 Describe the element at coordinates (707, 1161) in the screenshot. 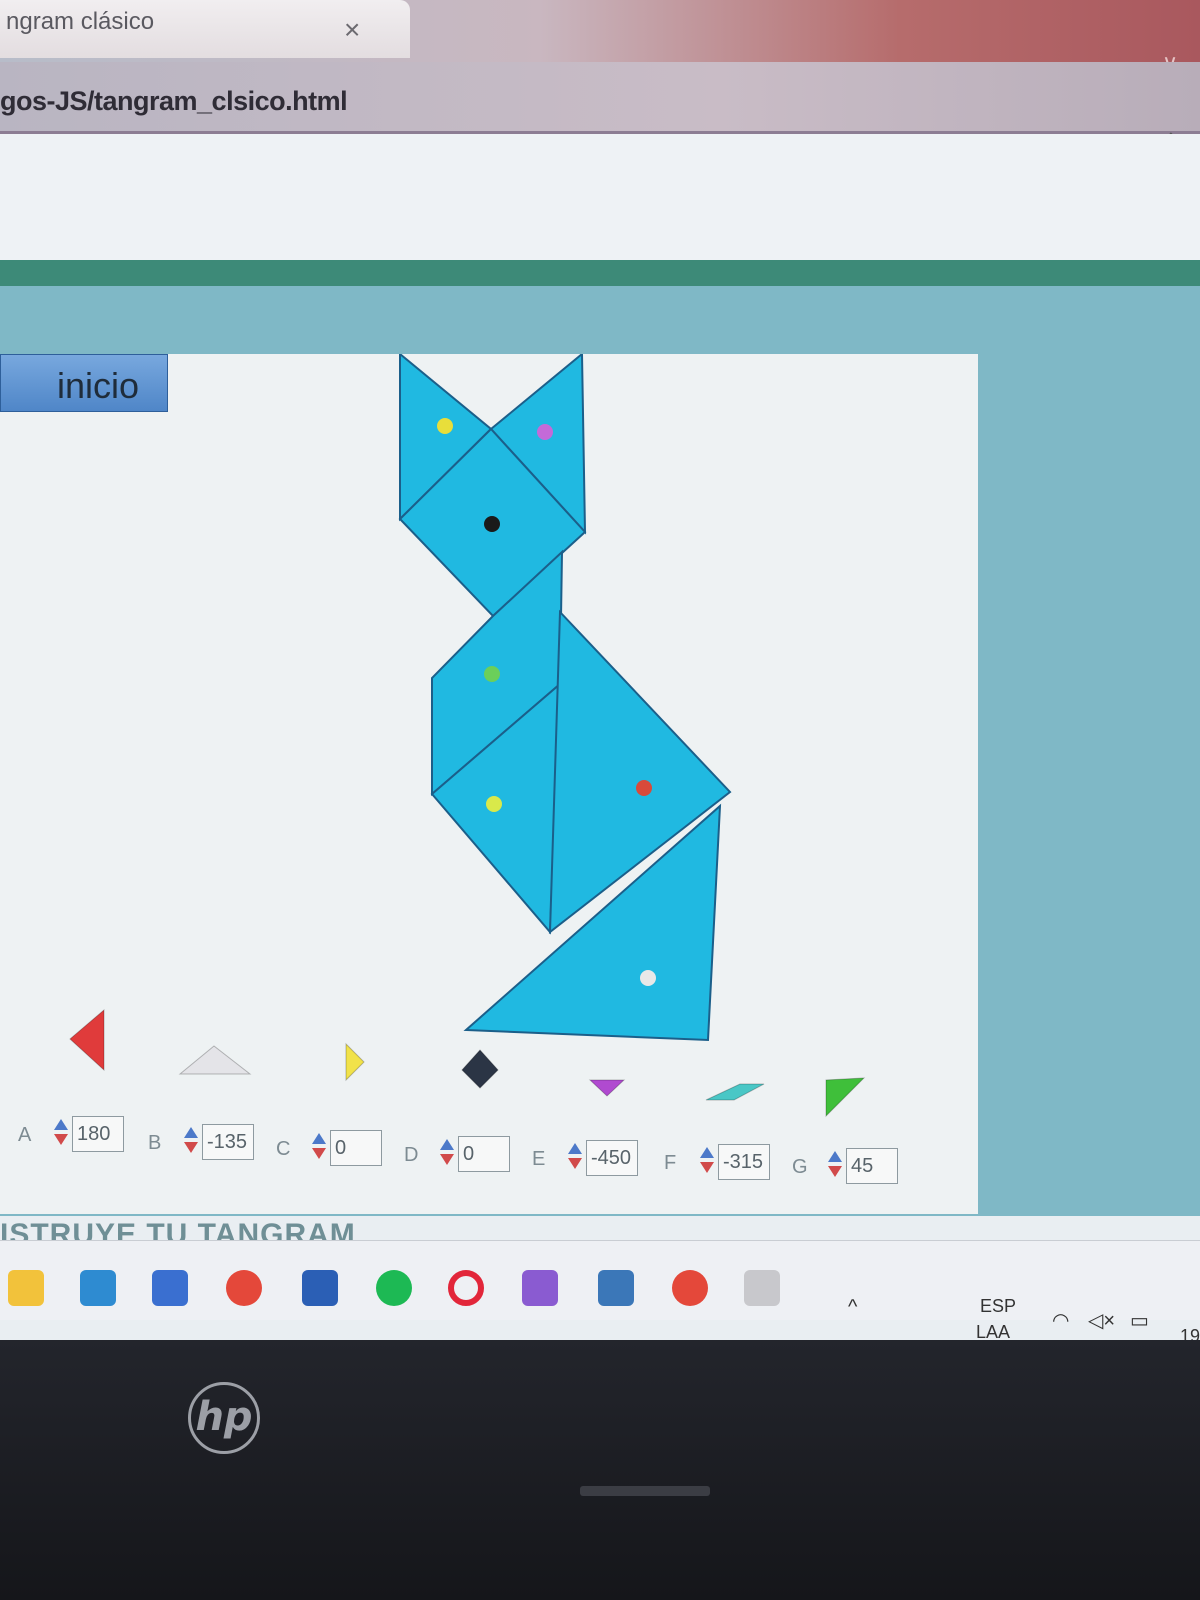

I see `rotation-spinner-f` at that location.